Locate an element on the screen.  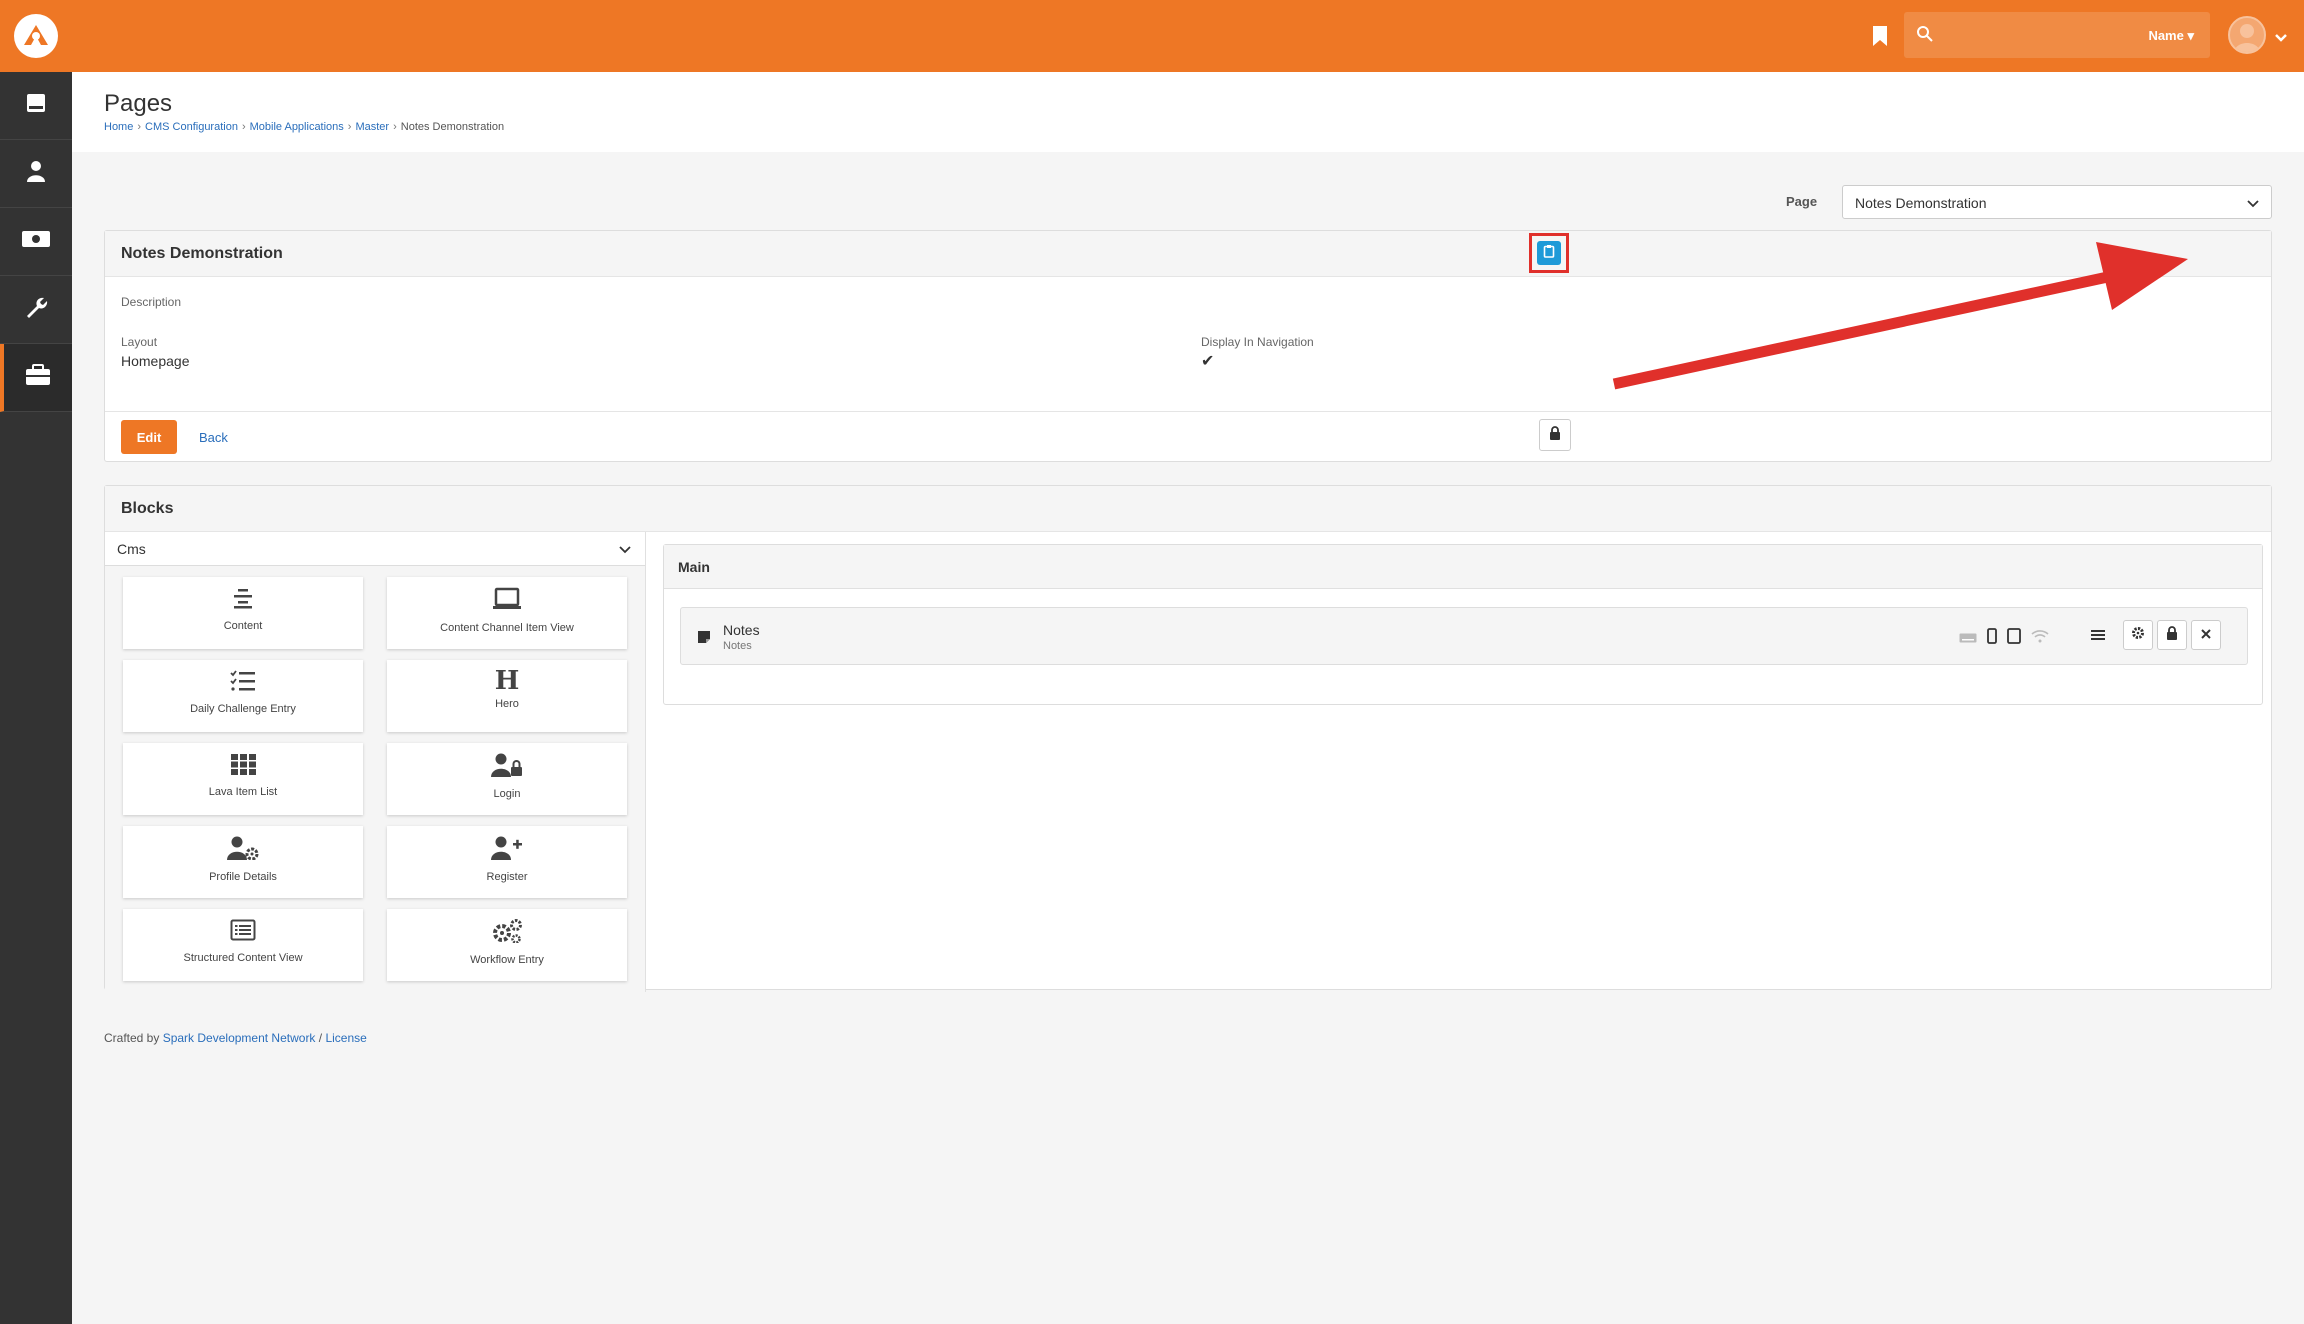
reorder-handle-icon is located at coordinates (2098, 637).